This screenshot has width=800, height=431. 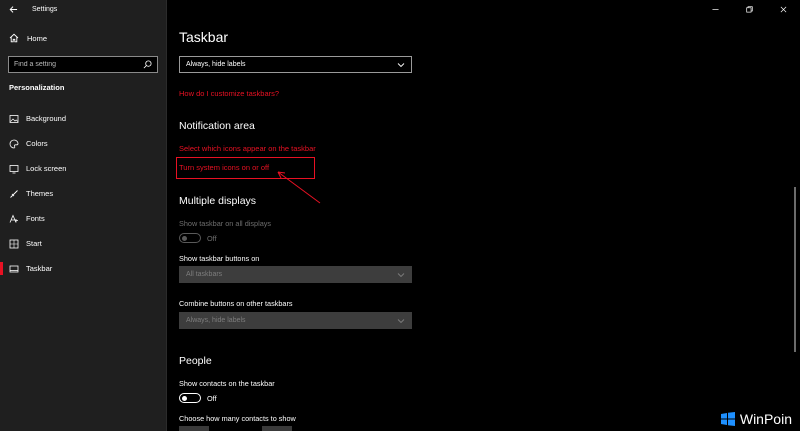 I want to click on customize-taskbars-link: How do I customize taskbars?, so click(x=229, y=93).